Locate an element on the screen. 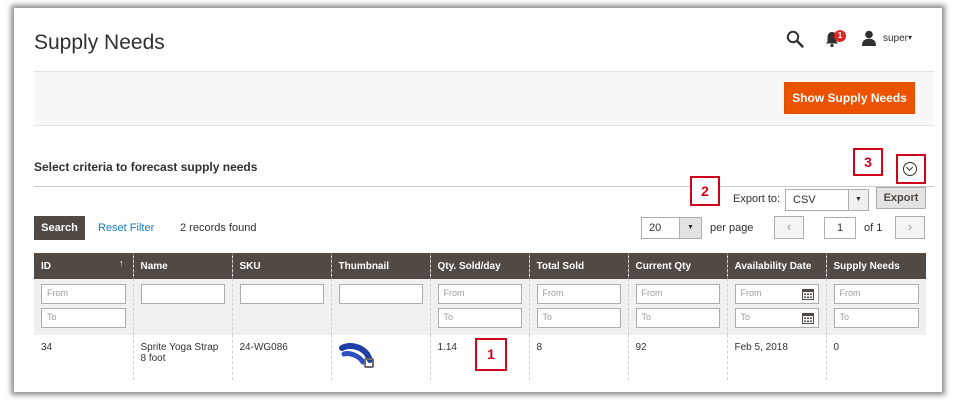 Image resolution: width=956 pixels, height=403 pixels. filter-cell-id: From To is located at coordinates (83, 307).